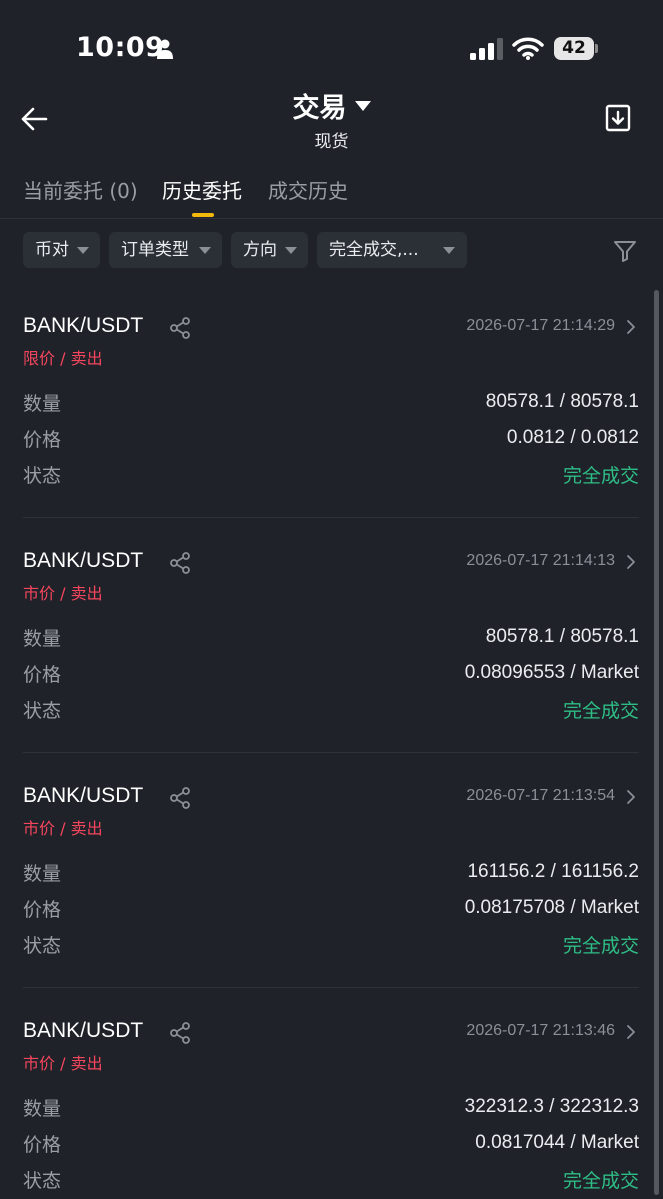 Image resolution: width=663 pixels, height=1199 pixels. I want to click on price-value: 0.08175708 / Market, so click(551, 907).